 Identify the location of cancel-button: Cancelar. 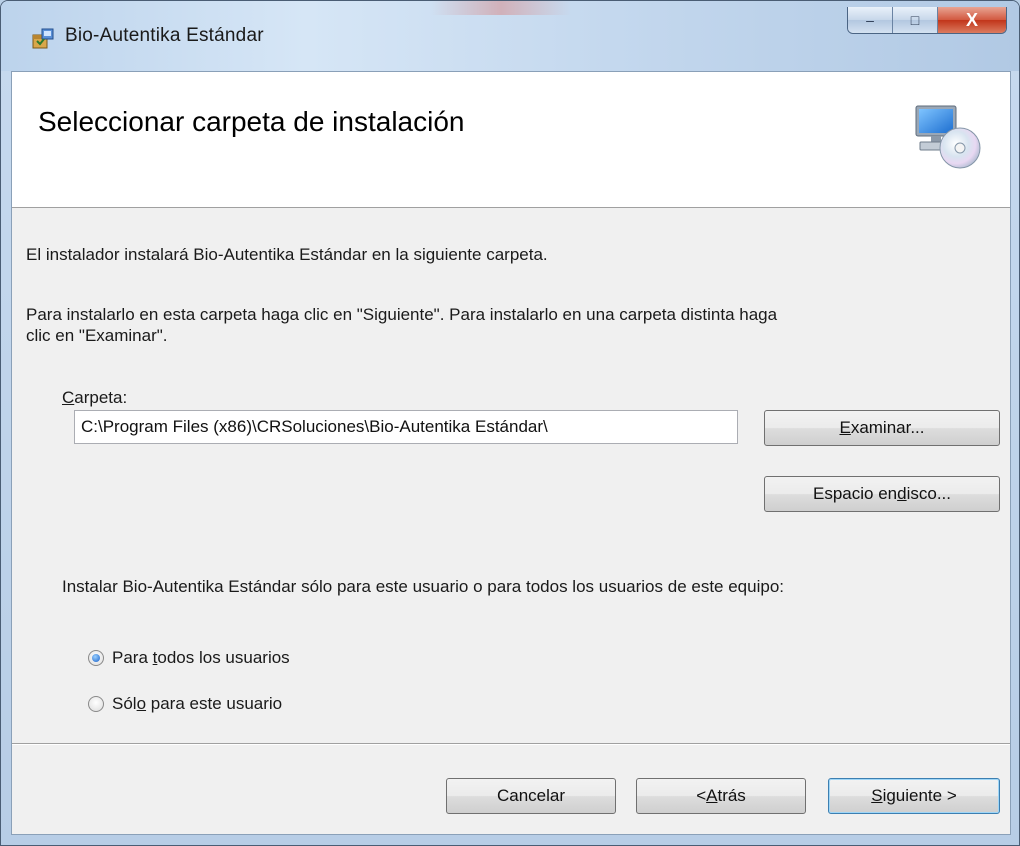
(531, 796).